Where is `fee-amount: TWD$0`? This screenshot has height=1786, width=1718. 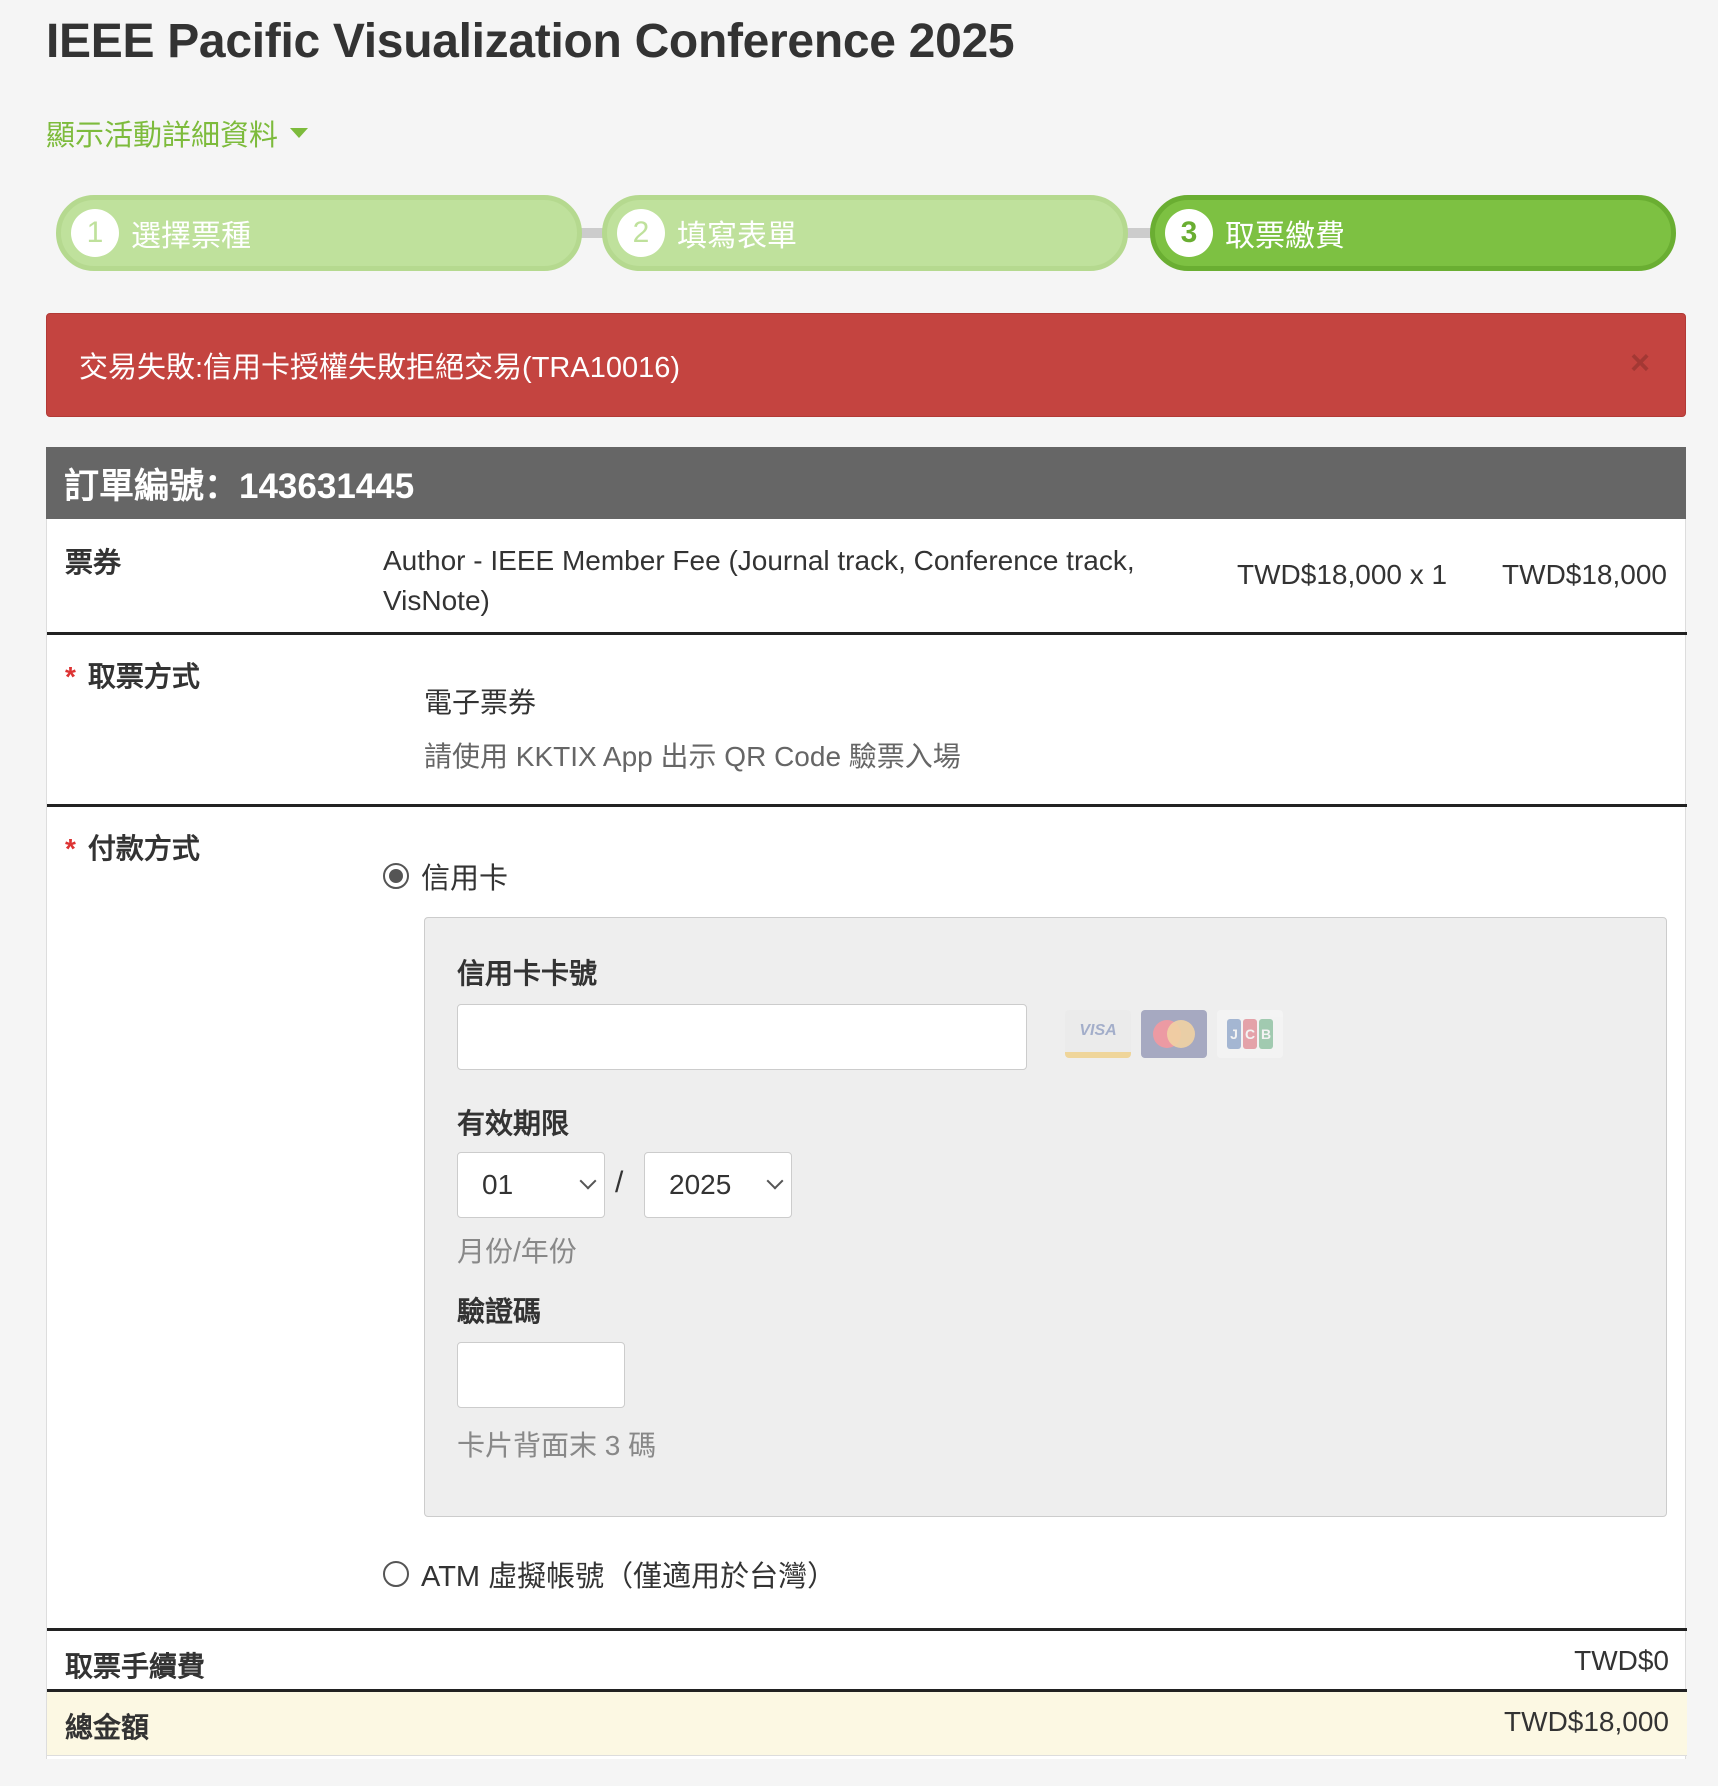
fee-amount: TWD$0 is located at coordinates (1621, 1660).